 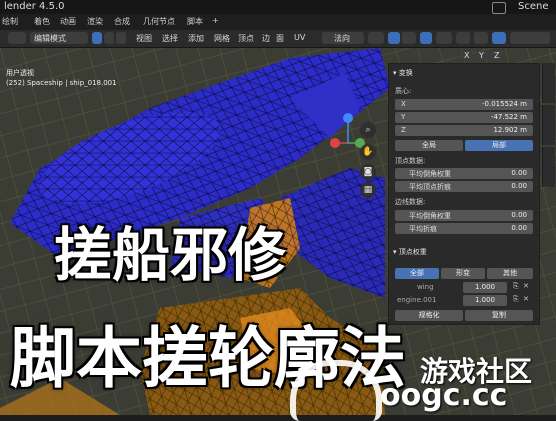 I want to click on hand-pan-icon: ✋, so click(x=368, y=152).